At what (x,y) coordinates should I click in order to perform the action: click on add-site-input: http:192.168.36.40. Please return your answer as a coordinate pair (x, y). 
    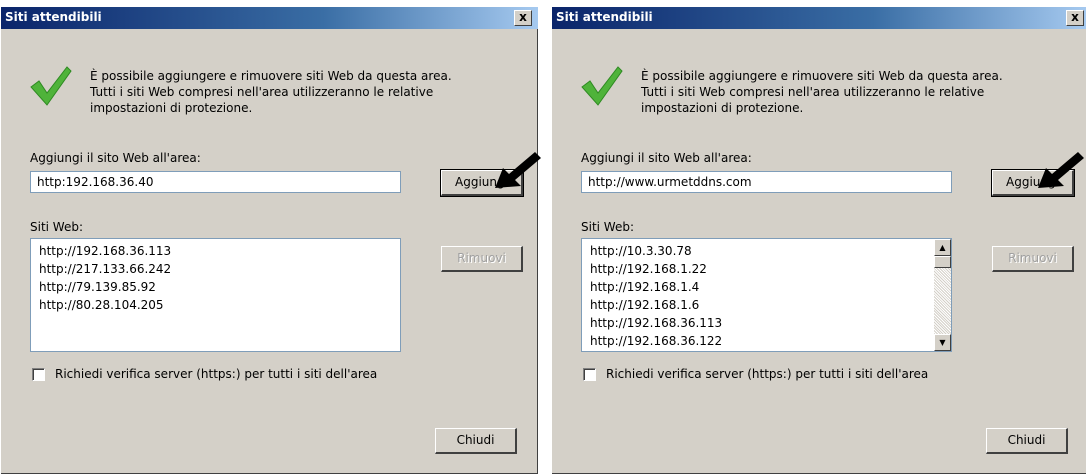
    Looking at the image, I should click on (215, 182).